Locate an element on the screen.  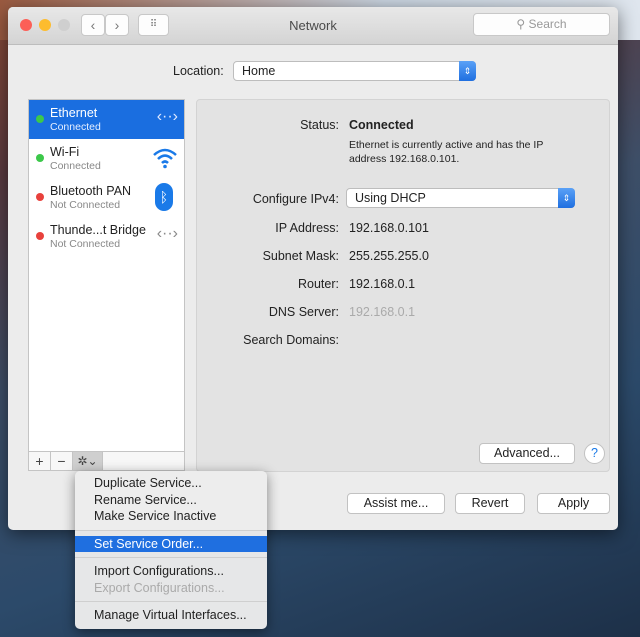
wifi-icon is located at coordinates (165, 160).